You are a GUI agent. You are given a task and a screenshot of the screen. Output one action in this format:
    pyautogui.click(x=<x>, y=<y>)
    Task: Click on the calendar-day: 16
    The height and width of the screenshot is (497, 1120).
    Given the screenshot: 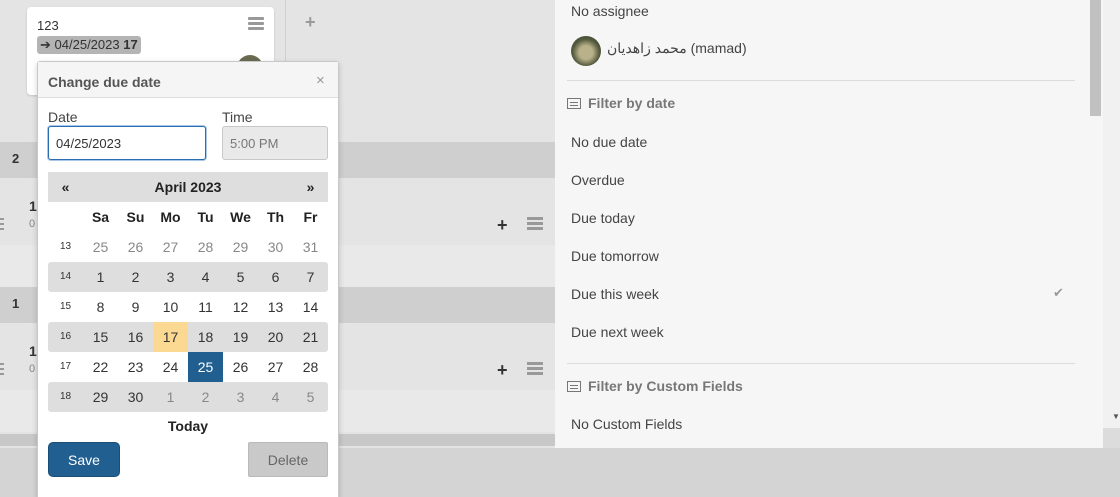 What is the action you would take?
    pyautogui.click(x=135, y=337)
    